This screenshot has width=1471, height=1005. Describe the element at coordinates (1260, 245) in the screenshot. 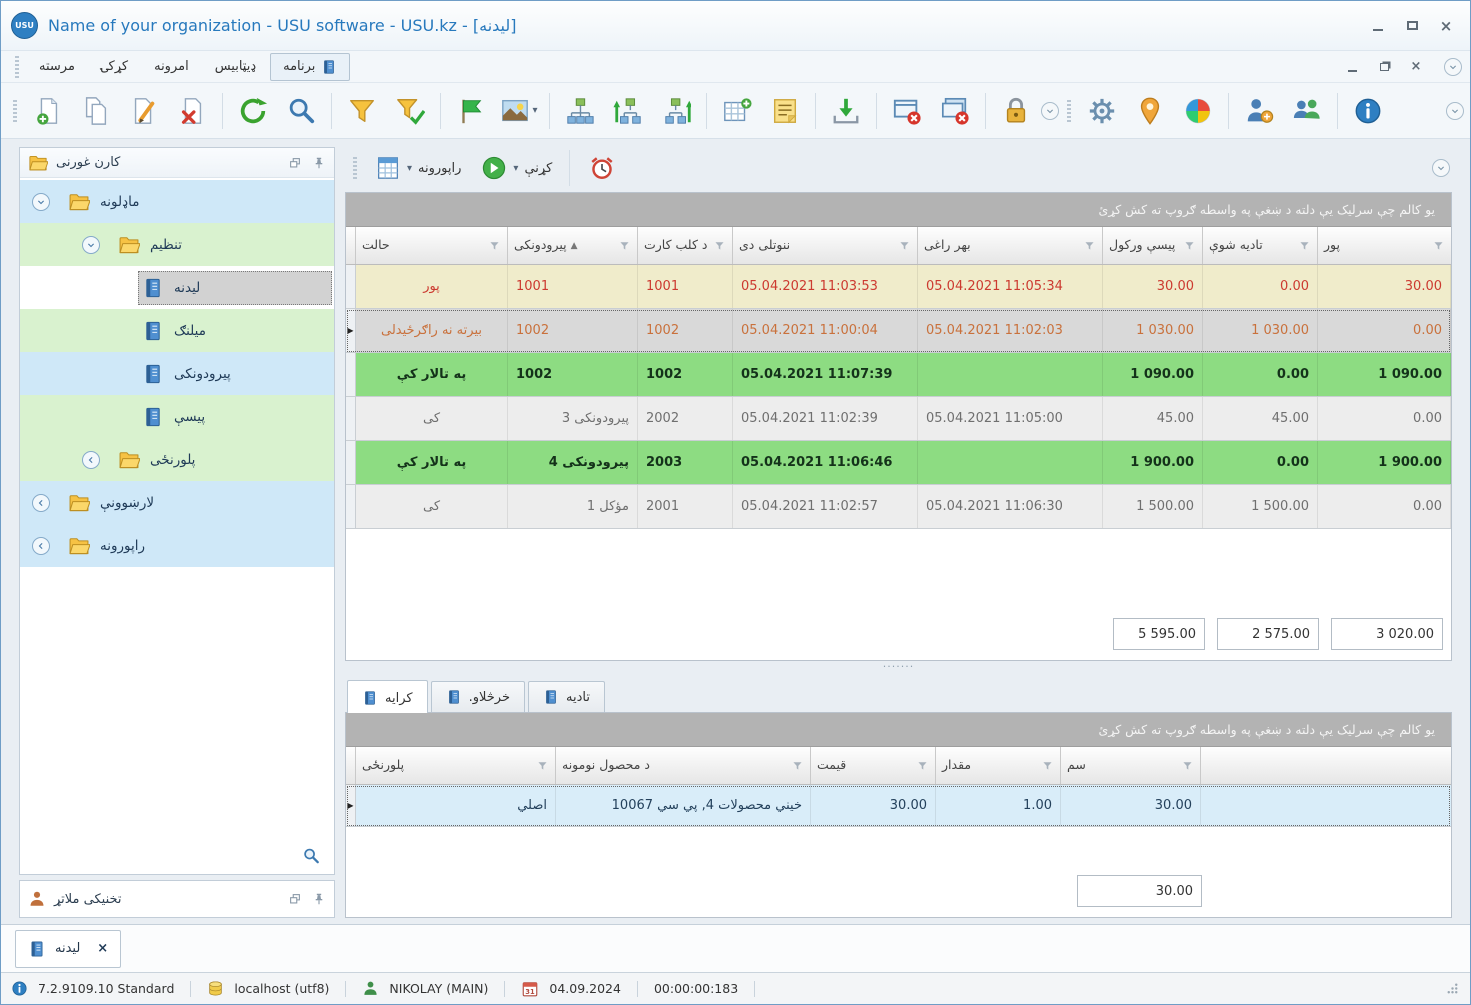

I see `column-header-paid: تاديه شوې` at that location.